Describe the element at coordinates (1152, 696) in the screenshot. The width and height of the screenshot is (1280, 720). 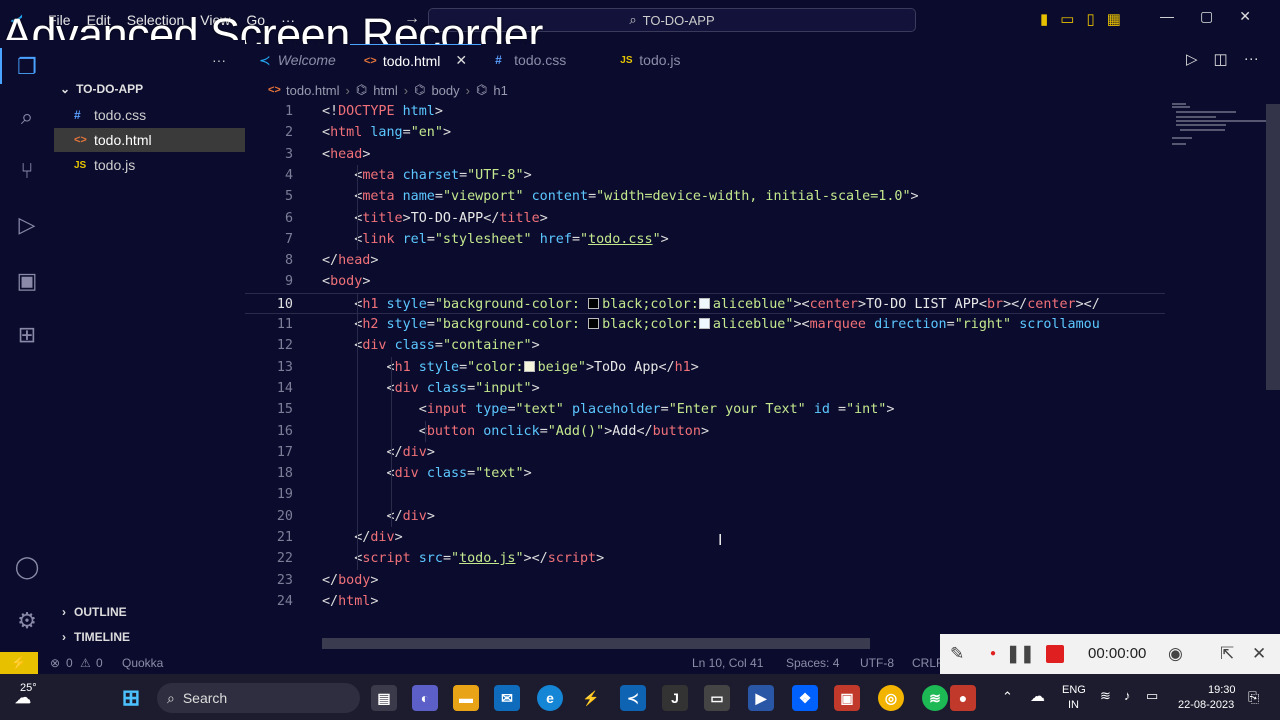
I see `battery-icon: ▭` at that location.